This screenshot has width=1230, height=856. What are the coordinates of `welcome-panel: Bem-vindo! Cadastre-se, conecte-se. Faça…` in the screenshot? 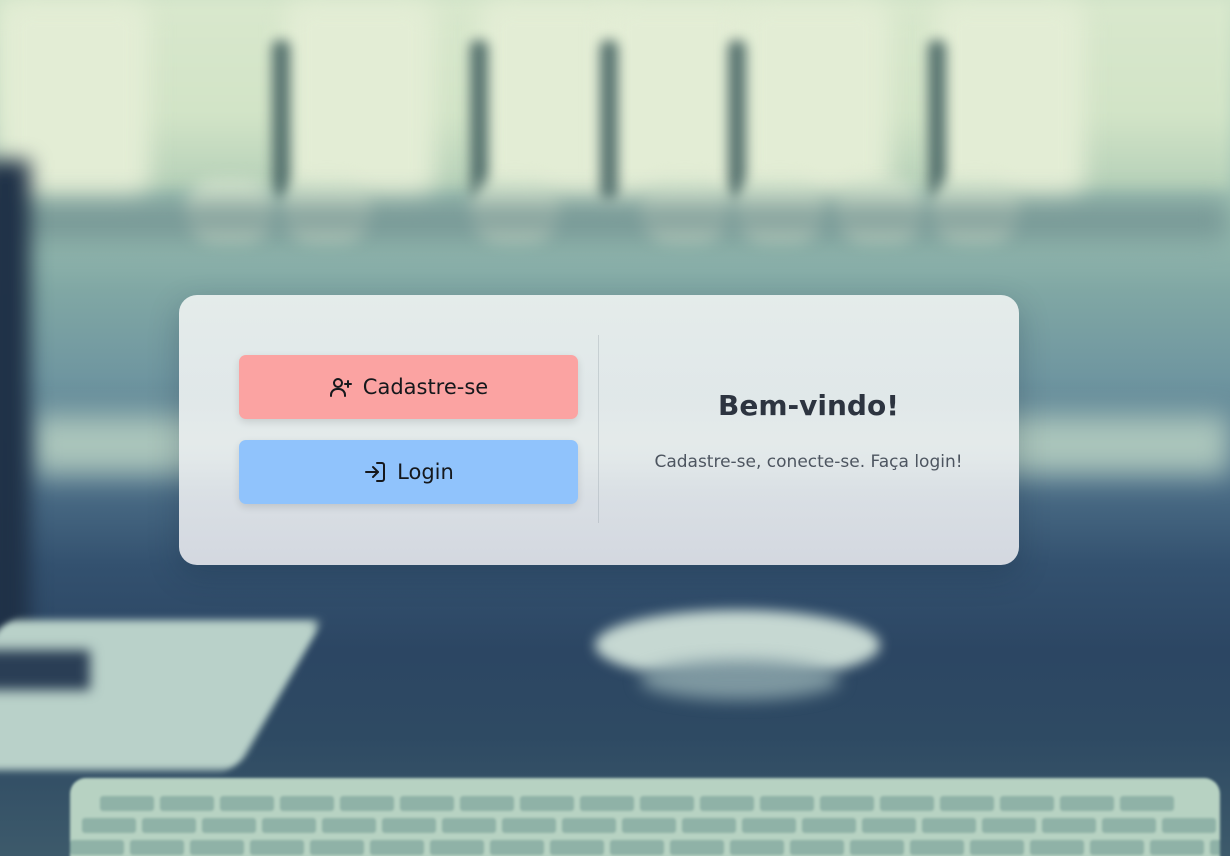 It's located at (808, 430).